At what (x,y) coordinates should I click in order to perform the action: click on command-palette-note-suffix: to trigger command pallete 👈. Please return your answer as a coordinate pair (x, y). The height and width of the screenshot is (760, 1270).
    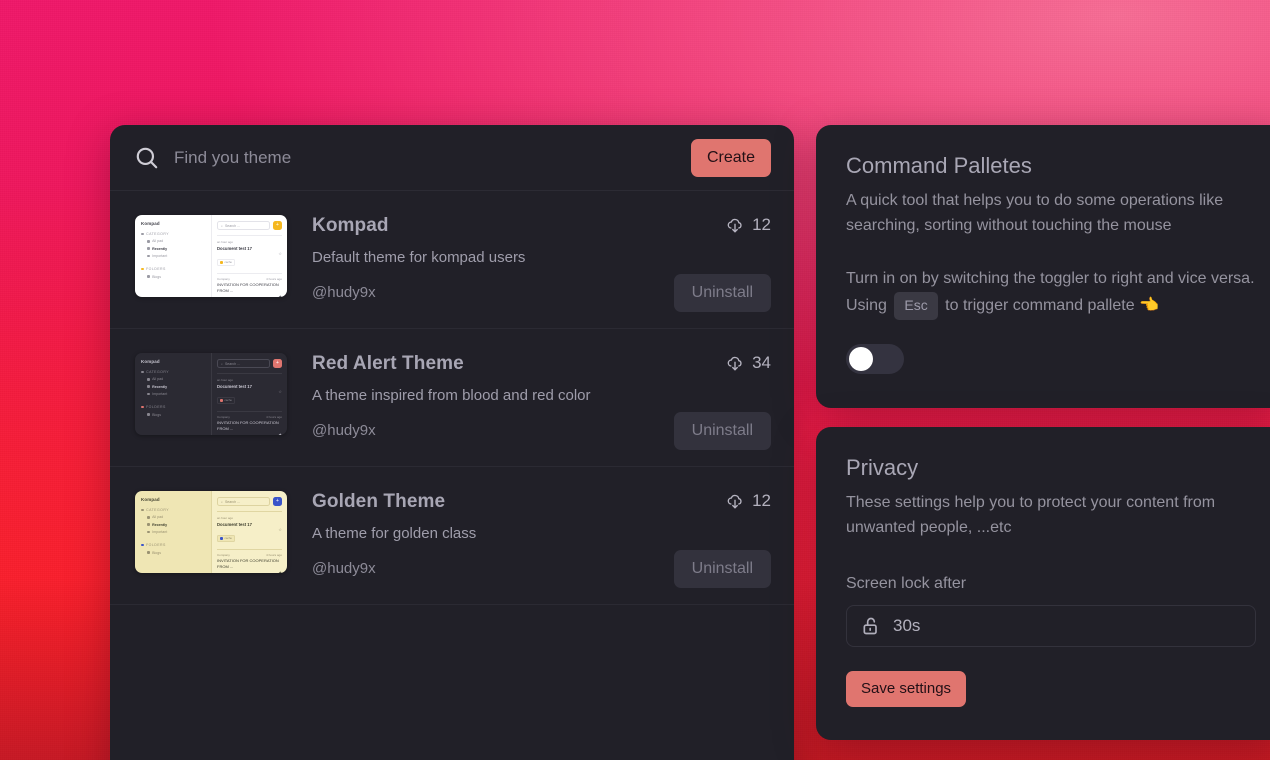
    Looking at the image, I should click on (1052, 305).